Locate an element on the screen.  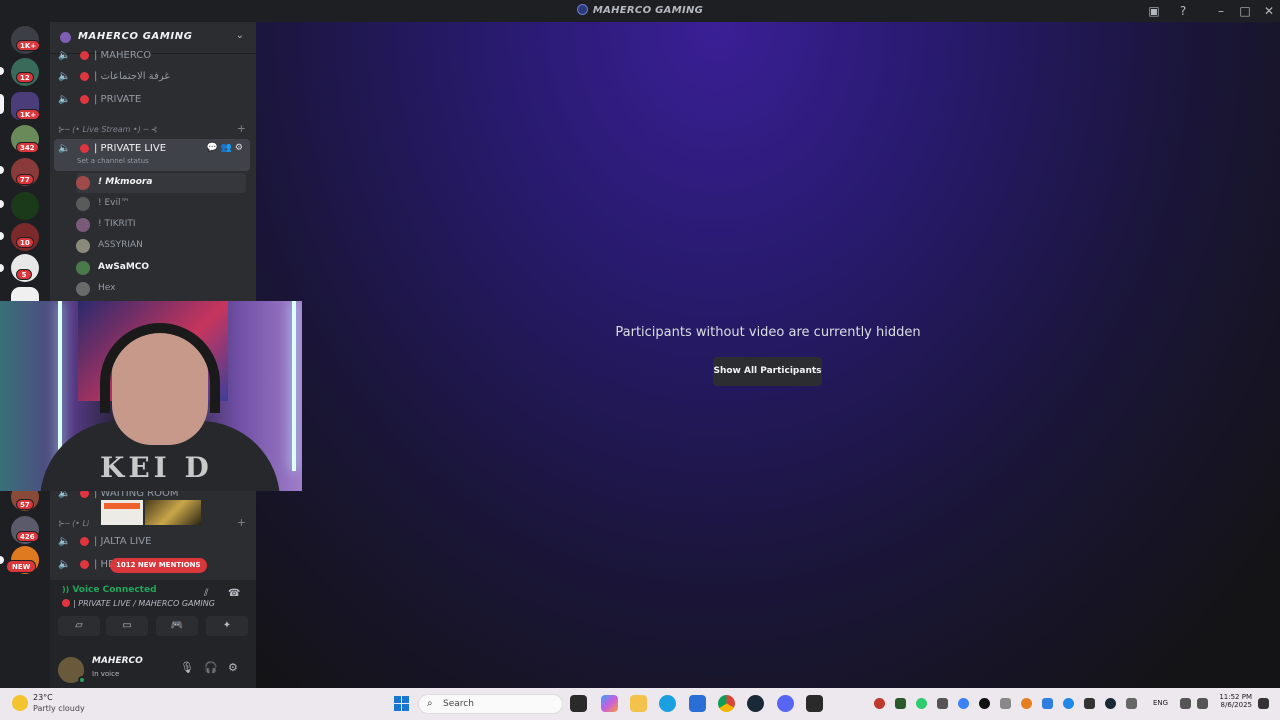
channel-label: | JALTA LIVE is located at coordinates (123, 541).